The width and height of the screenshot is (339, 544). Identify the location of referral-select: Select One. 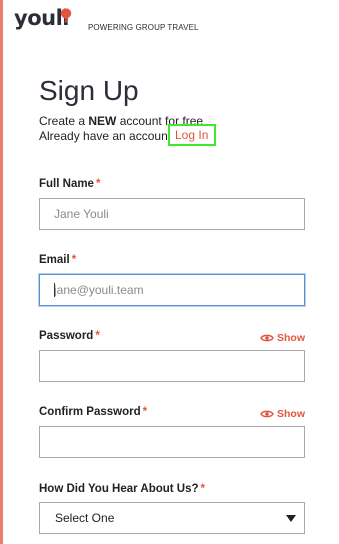
(172, 518).